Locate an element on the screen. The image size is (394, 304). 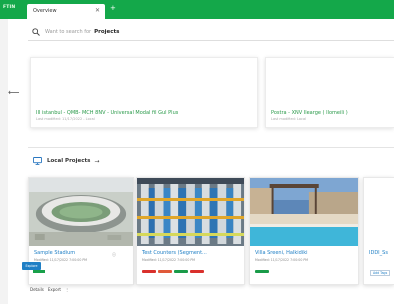
search-icon is located at coordinates (36, 32).